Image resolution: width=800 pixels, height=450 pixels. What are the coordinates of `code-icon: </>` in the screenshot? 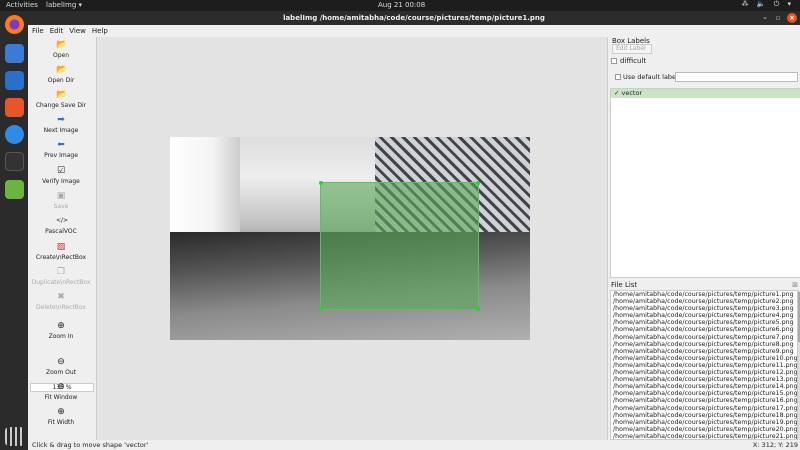 It's located at (62, 220).